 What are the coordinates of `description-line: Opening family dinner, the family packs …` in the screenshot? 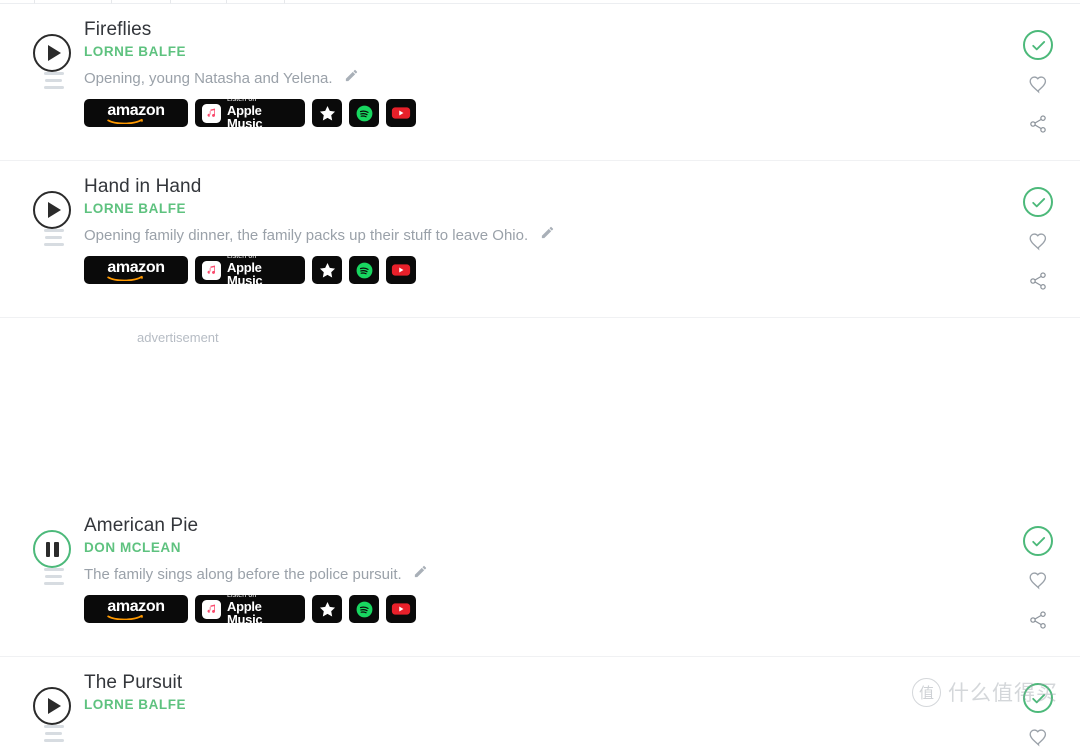 It's located at (540, 237).